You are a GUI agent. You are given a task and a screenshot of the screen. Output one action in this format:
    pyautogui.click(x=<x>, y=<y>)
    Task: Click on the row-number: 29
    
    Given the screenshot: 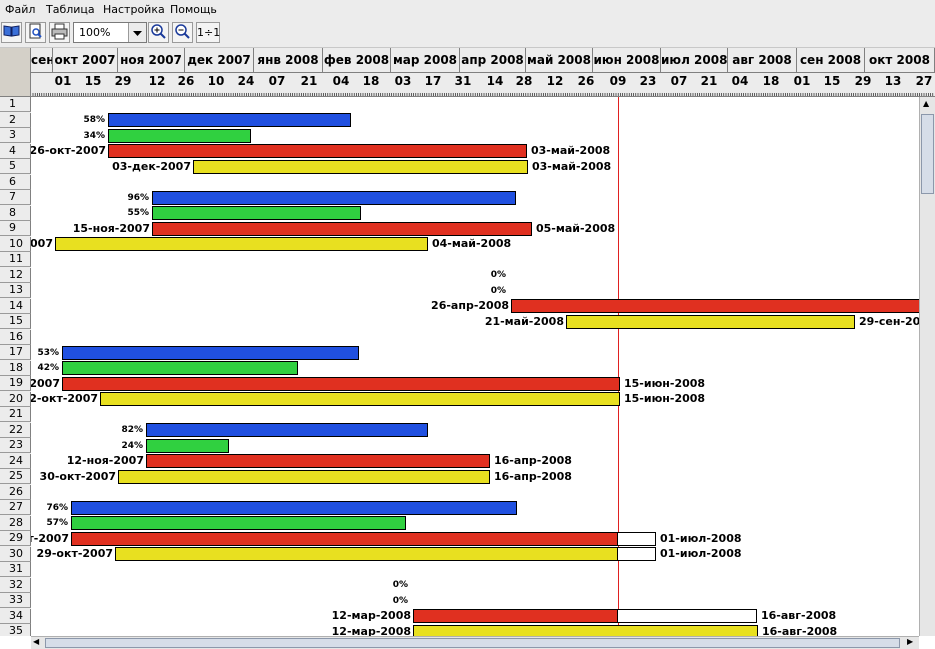 What is the action you would take?
    pyautogui.click(x=15, y=538)
    